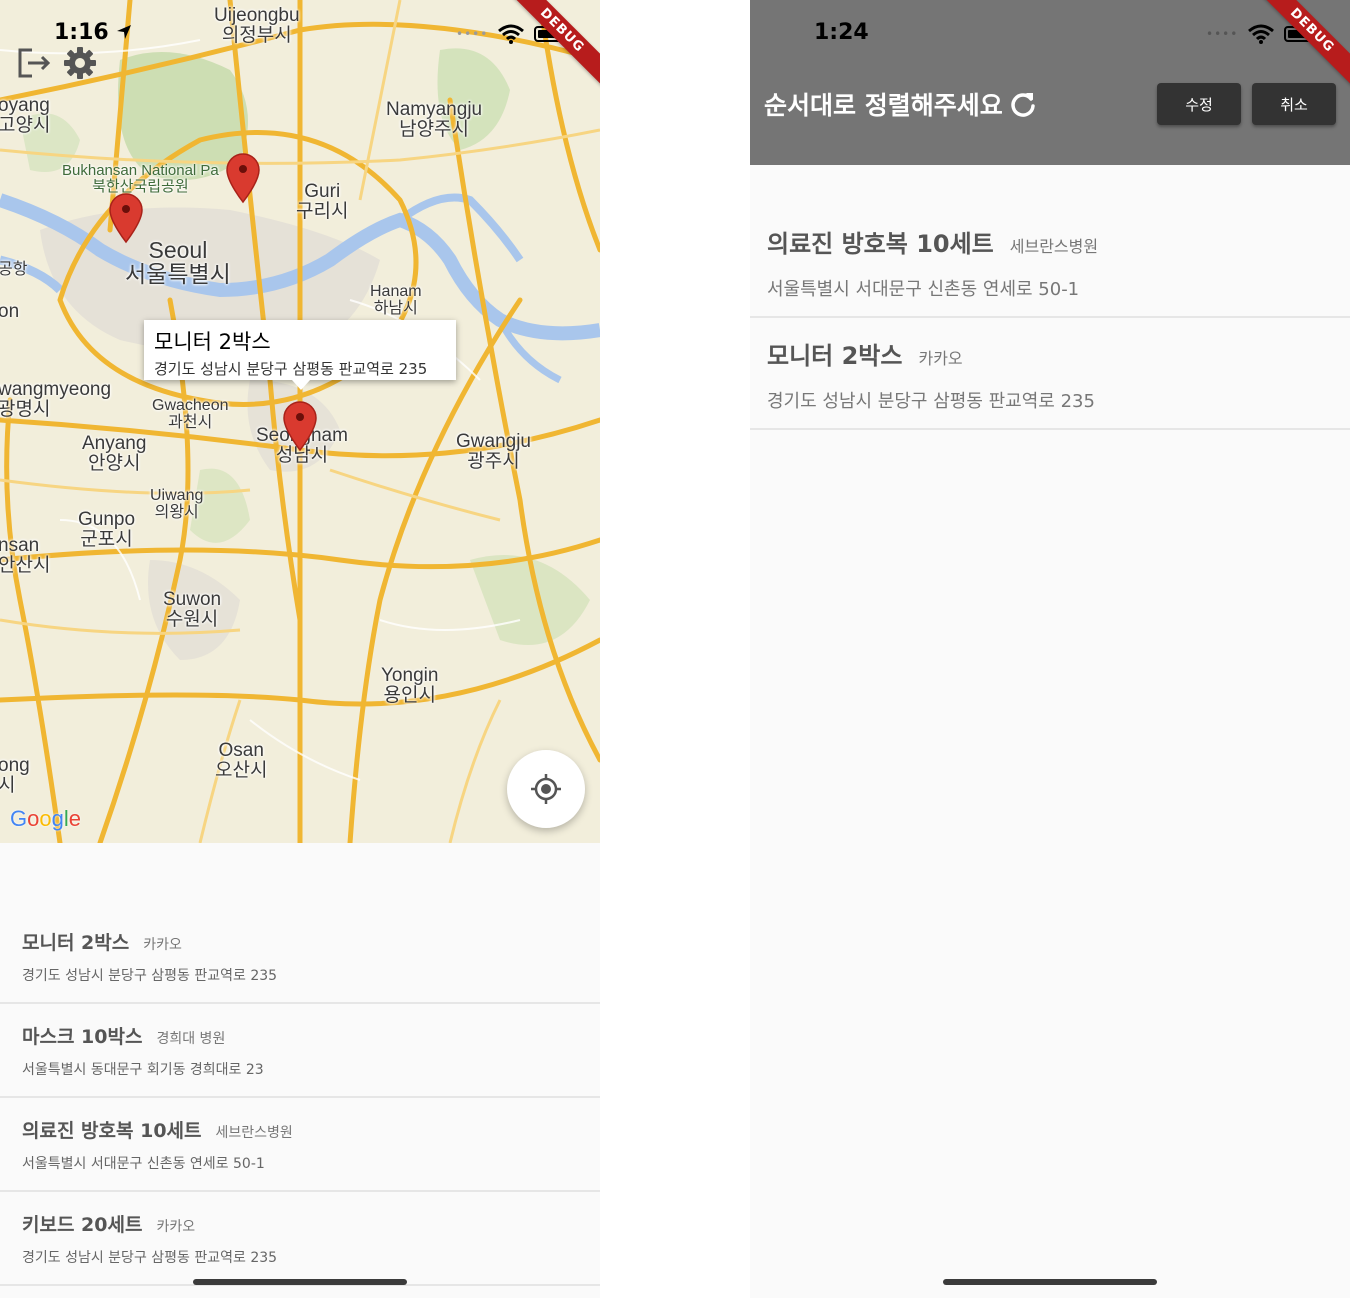  What do you see at coordinates (107, 529) in the screenshot?
I see `map-label: Gunpo 군포시` at bounding box center [107, 529].